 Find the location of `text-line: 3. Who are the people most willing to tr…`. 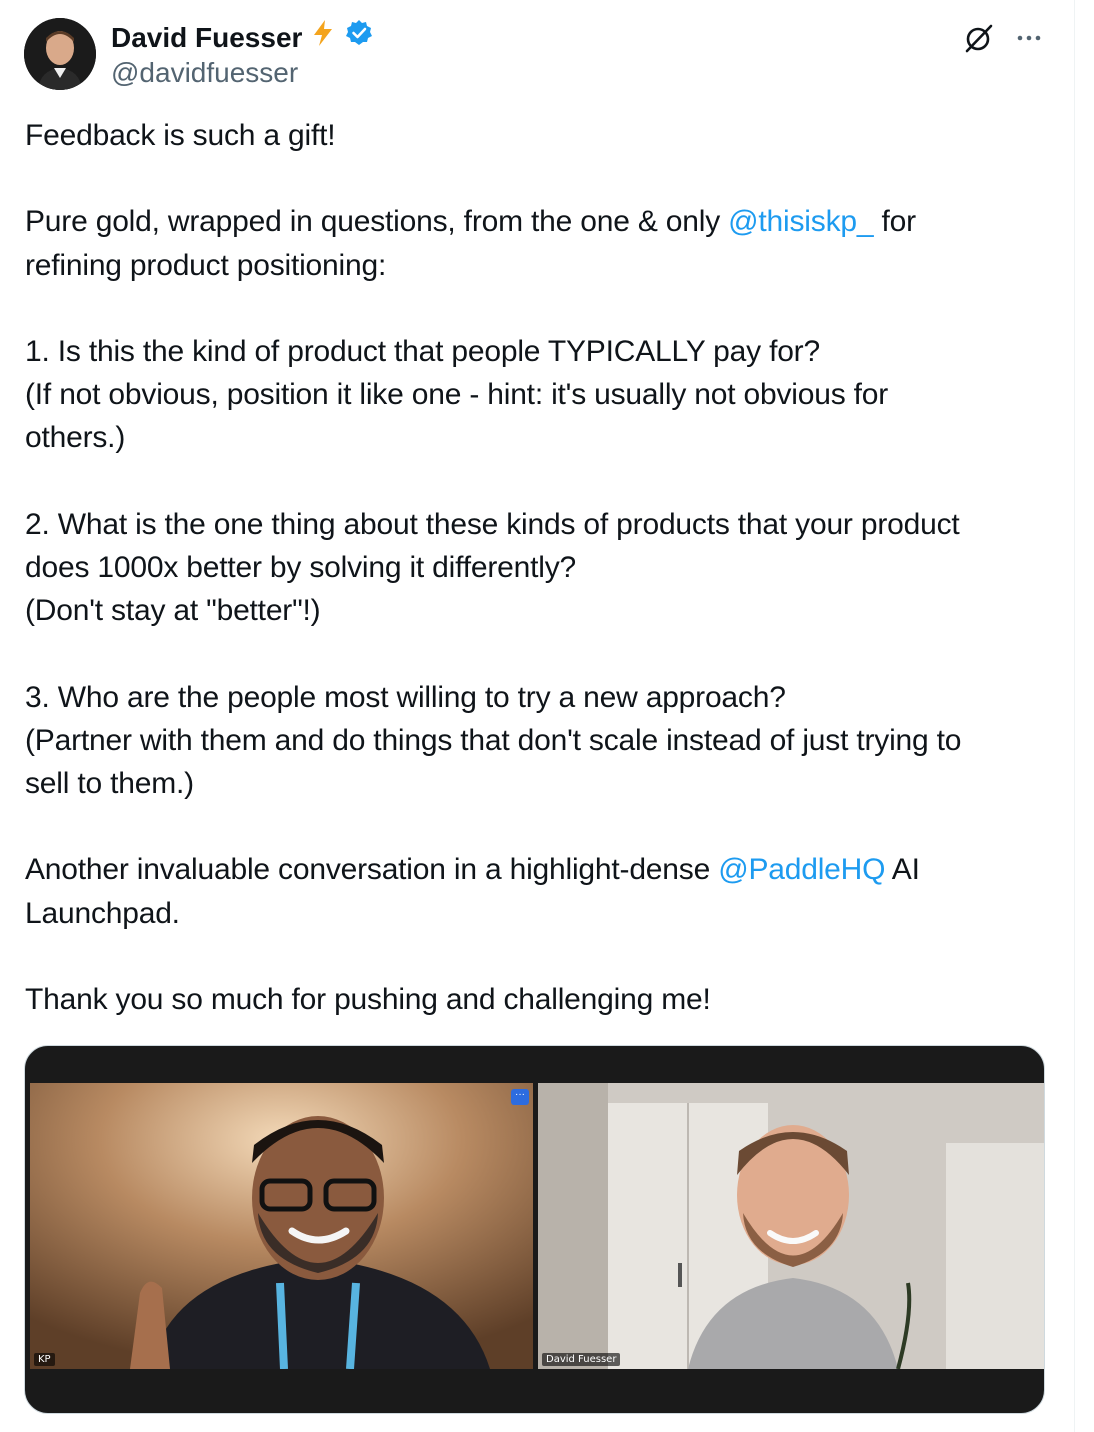

text-line: 3. Who are the people most willing to tr… is located at coordinates (405, 697).